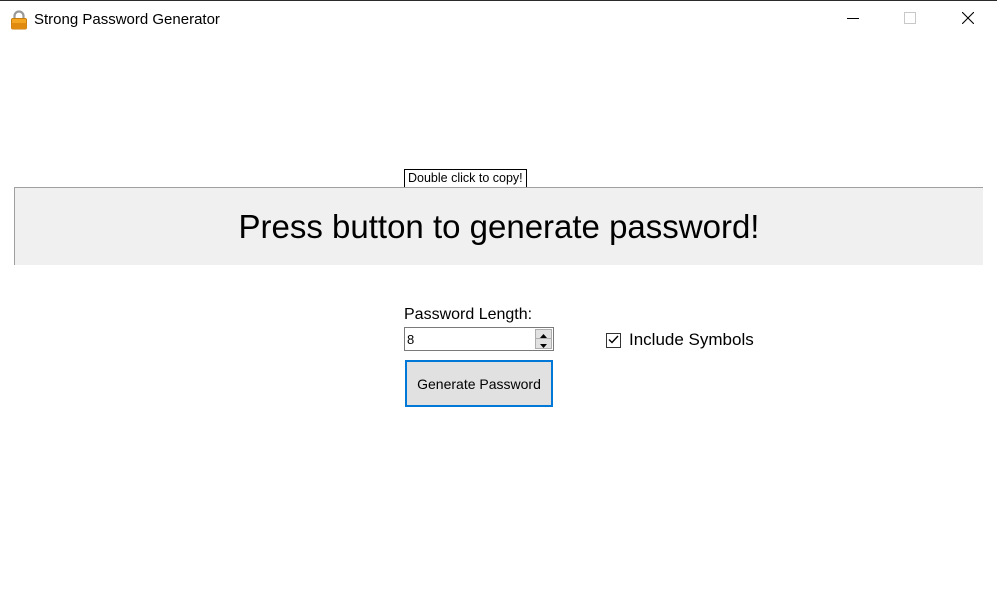 Image resolution: width=997 pixels, height=597 pixels. I want to click on maximize-button, so click(910, 20).